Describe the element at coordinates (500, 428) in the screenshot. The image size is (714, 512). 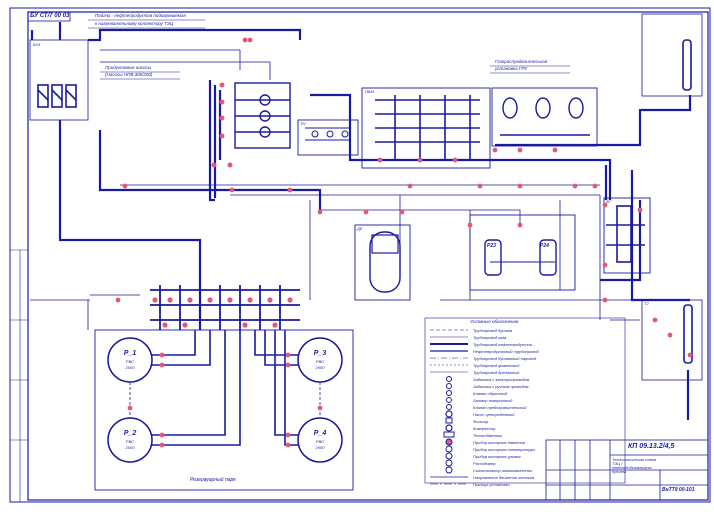
I see `legend-item: Компрессор` at that location.